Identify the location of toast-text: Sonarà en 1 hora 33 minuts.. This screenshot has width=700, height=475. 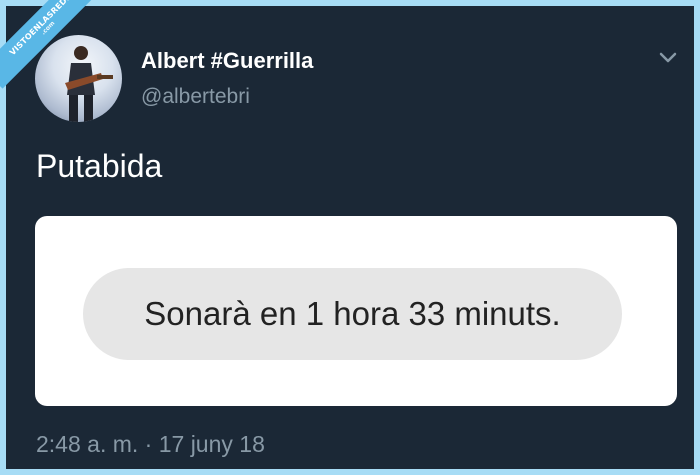
(352, 313).